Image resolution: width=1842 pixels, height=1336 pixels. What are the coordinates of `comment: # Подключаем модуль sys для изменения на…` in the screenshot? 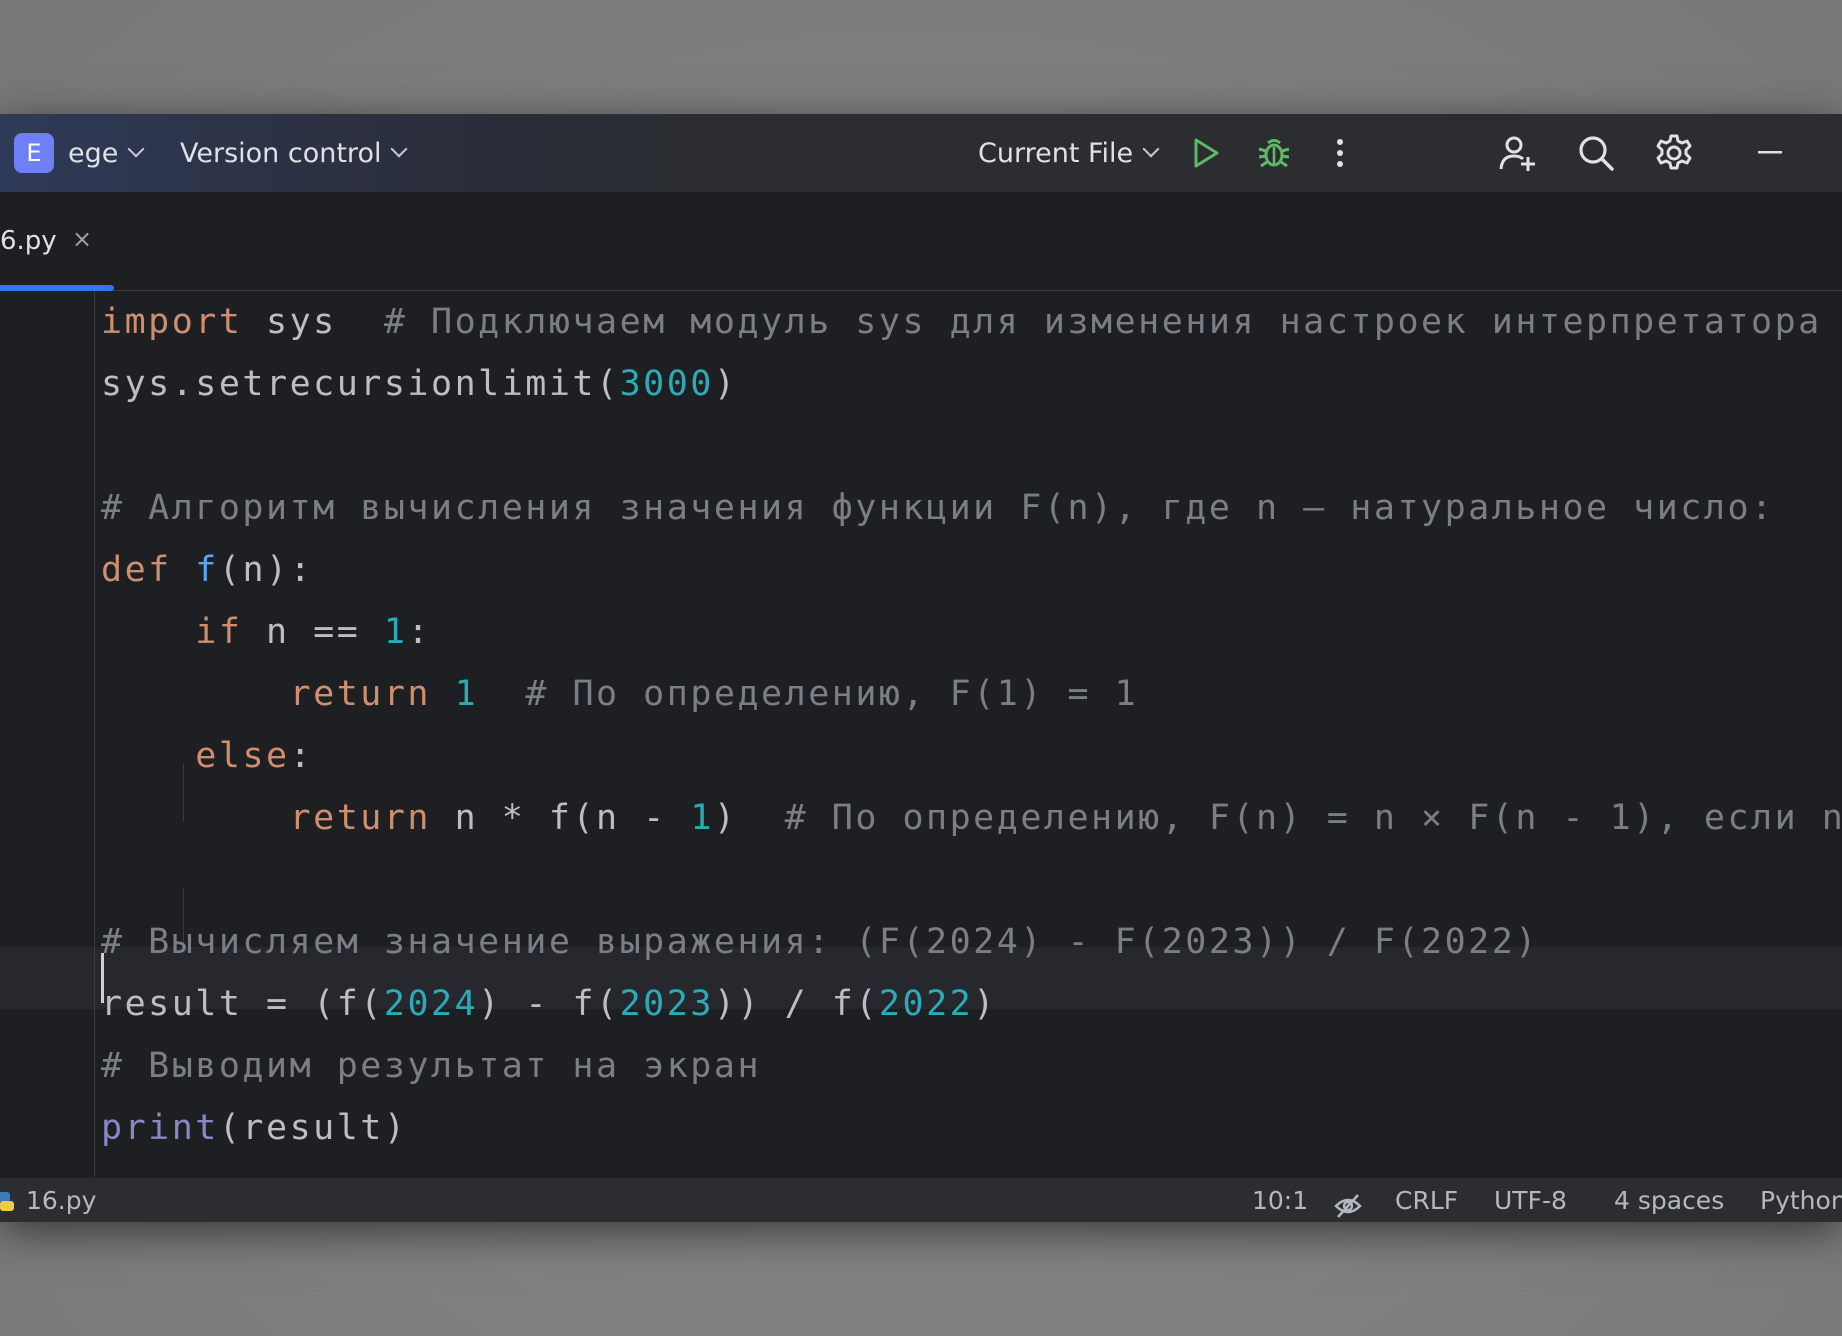 It's located at (1102, 322).